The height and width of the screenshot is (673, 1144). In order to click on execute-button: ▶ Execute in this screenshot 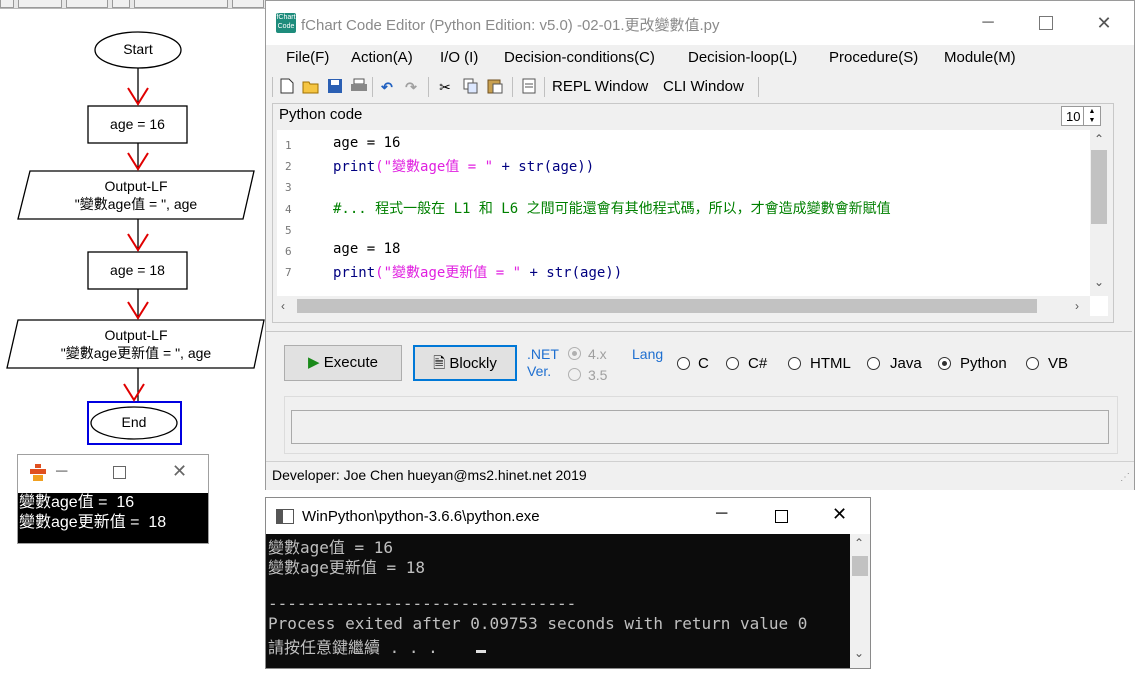, I will do `click(343, 363)`.